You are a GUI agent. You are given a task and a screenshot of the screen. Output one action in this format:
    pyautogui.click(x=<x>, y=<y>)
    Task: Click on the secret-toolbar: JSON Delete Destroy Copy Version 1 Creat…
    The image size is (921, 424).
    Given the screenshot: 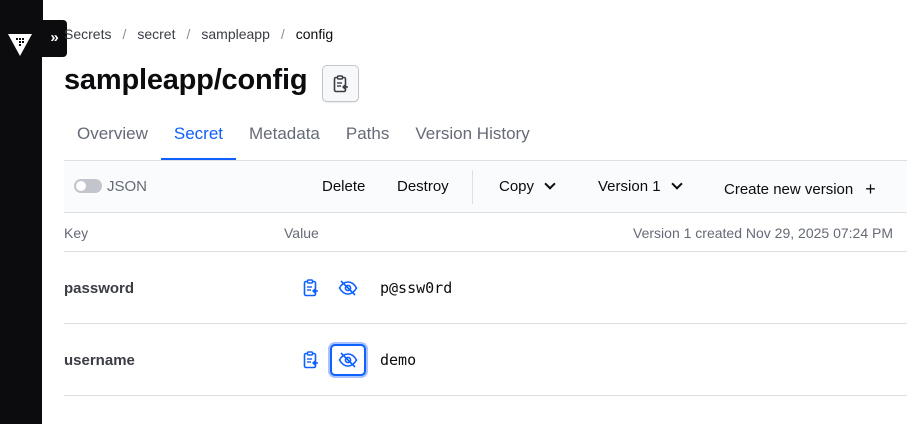 What is the action you would take?
    pyautogui.click(x=485, y=186)
    